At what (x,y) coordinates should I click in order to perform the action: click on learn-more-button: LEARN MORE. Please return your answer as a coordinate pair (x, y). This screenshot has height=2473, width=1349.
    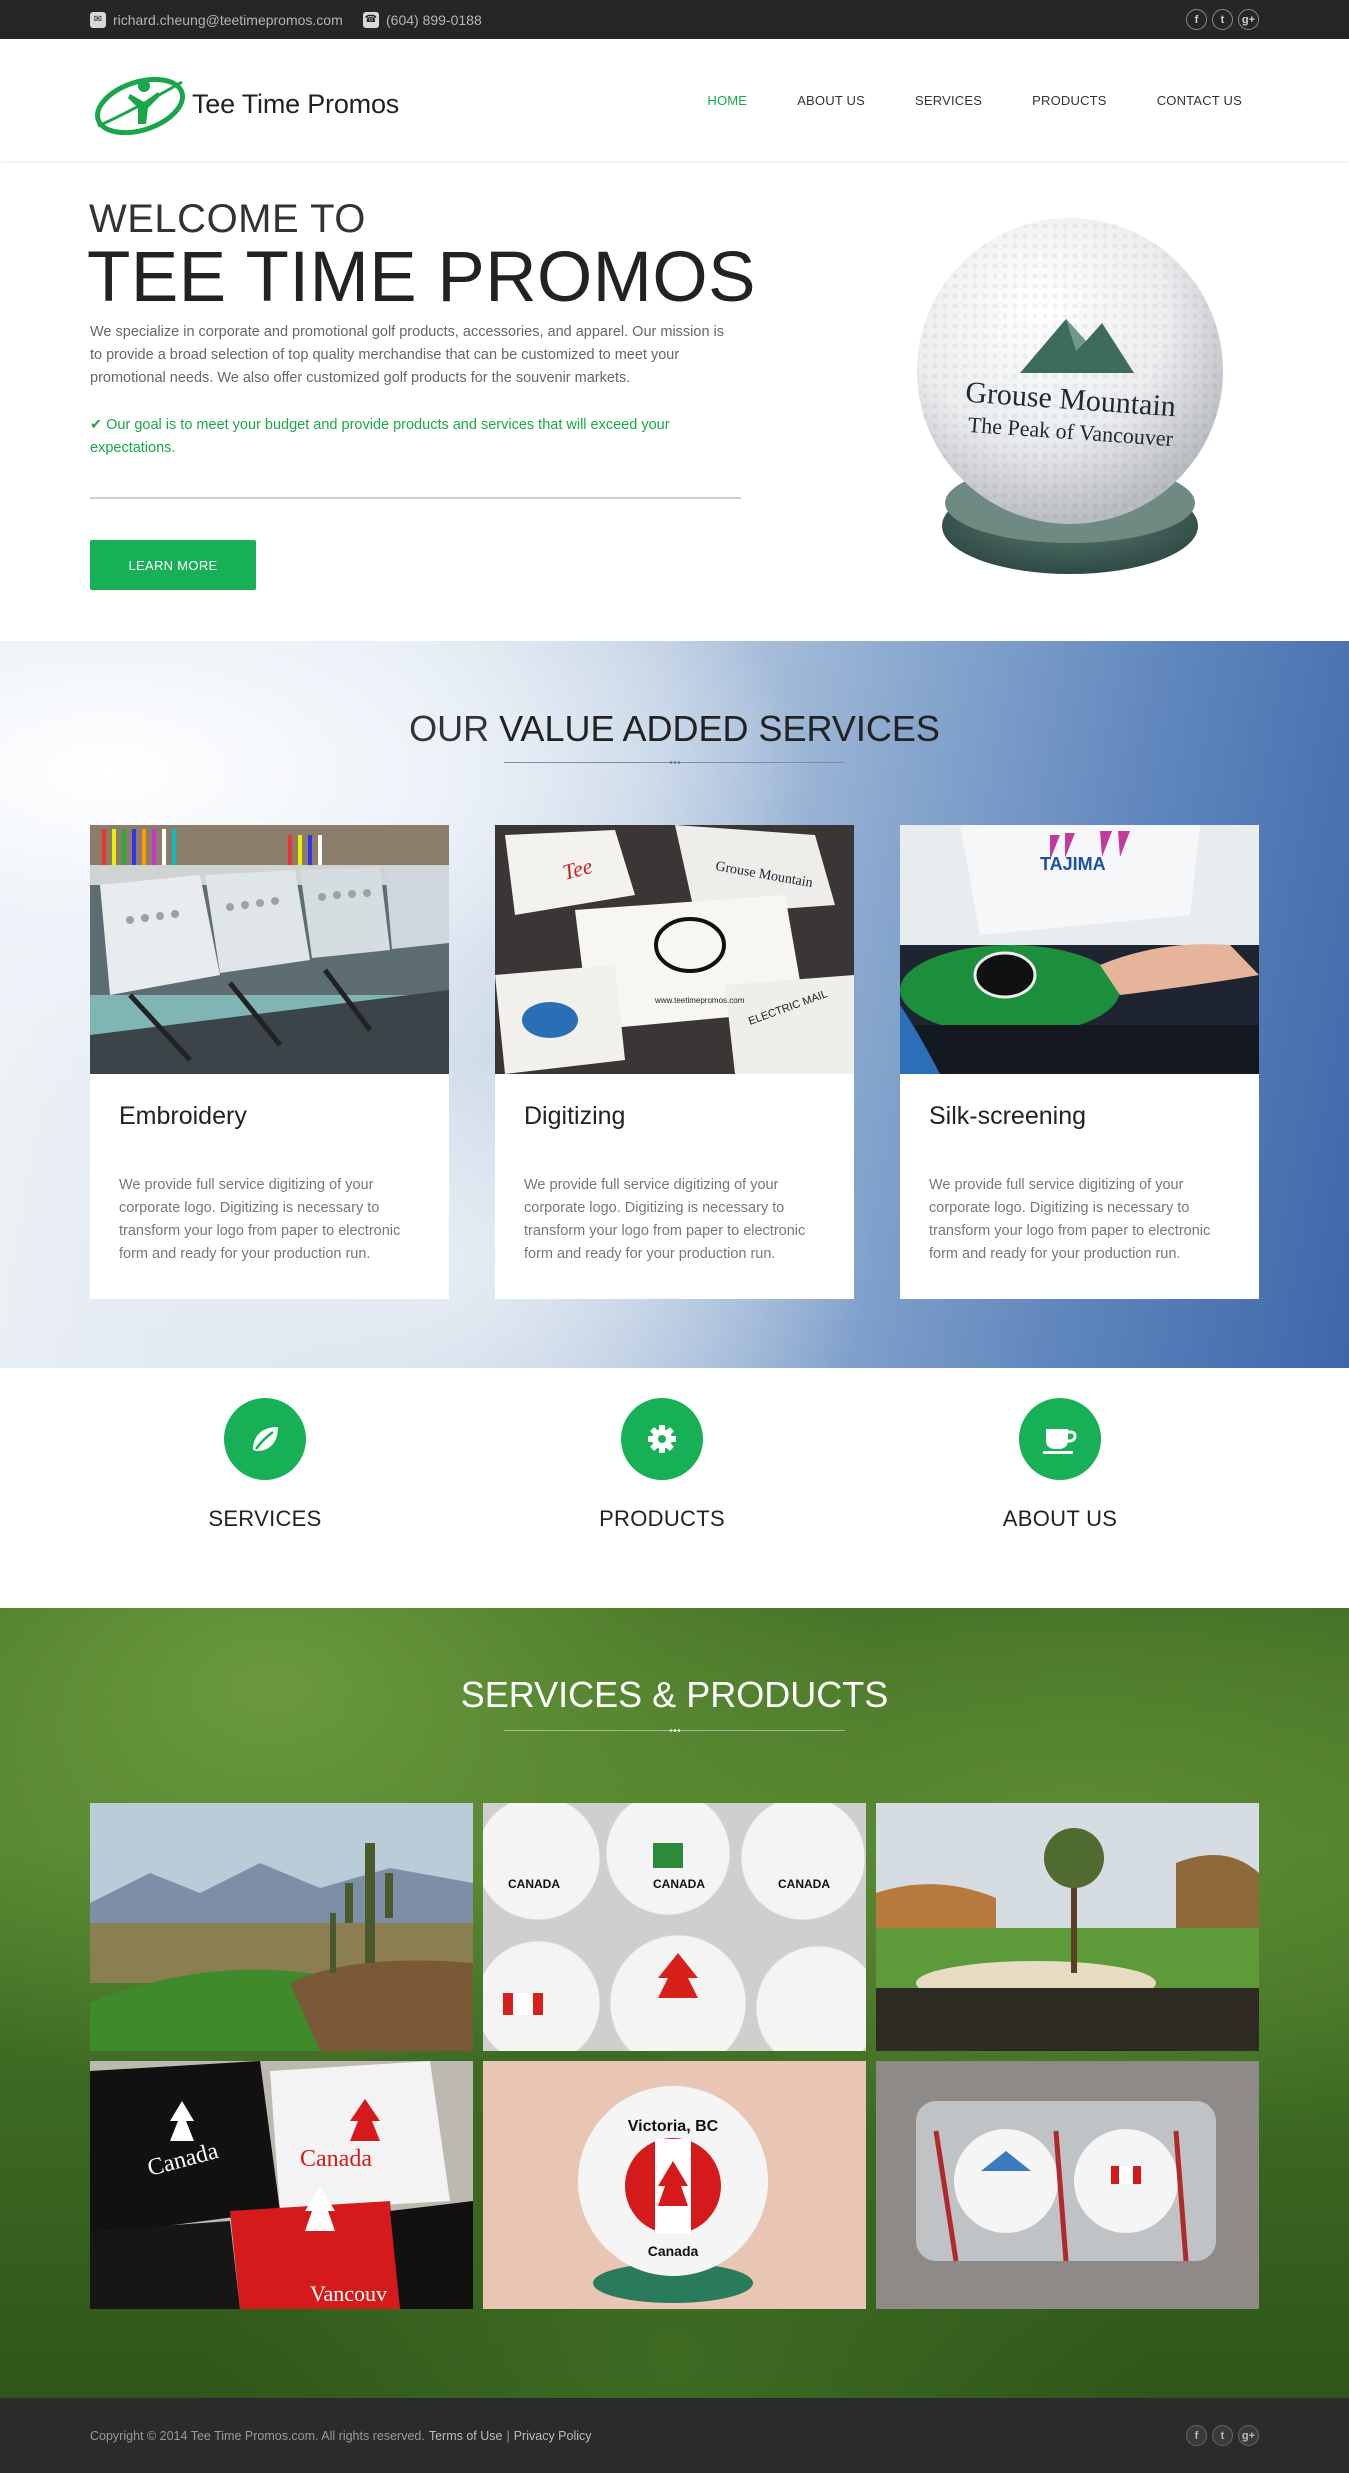
    Looking at the image, I should click on (173, 565).